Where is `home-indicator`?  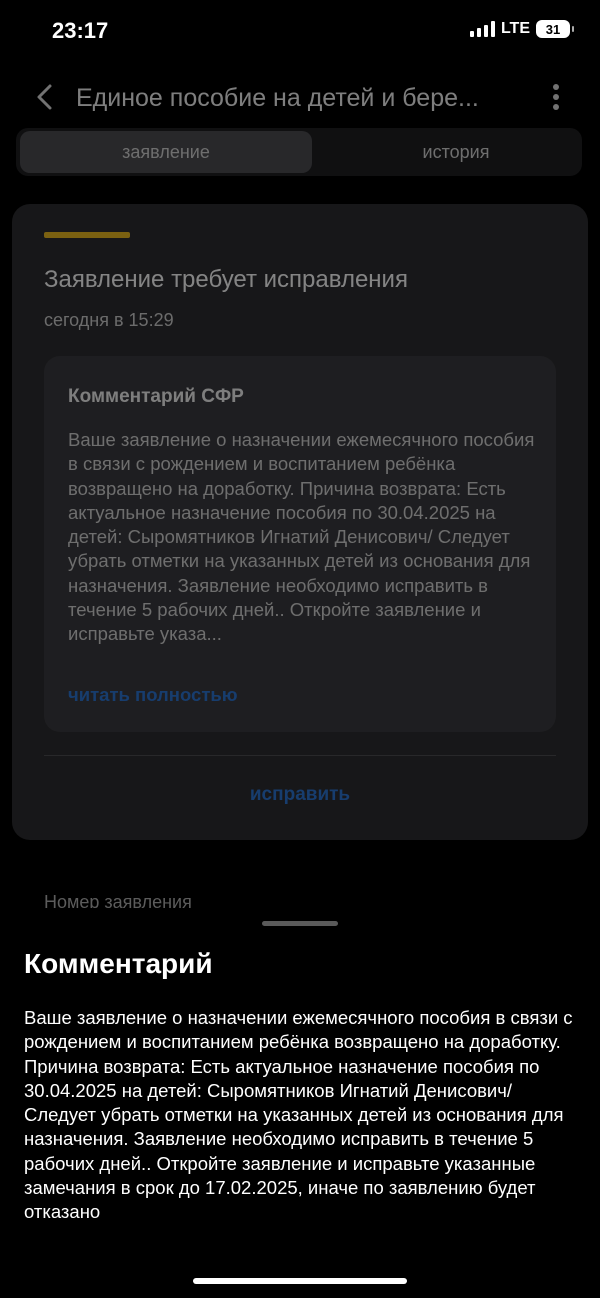 home-indicator is located at coordinates (300, 1281).